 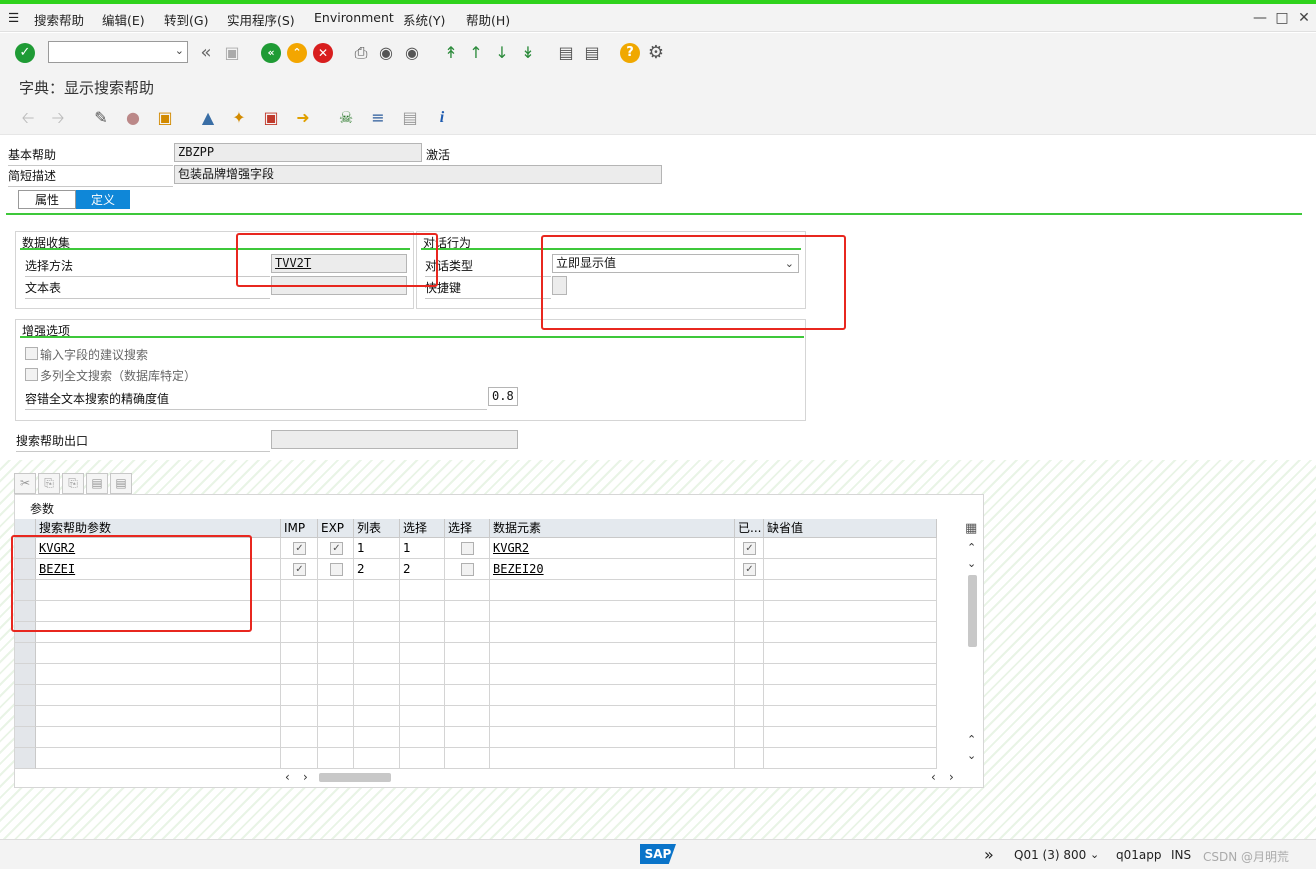 What do you see at coordinates (186, 19) in the screenshot?
I see `menu-goto: 转到(G)` at bounding box center [186, 19].